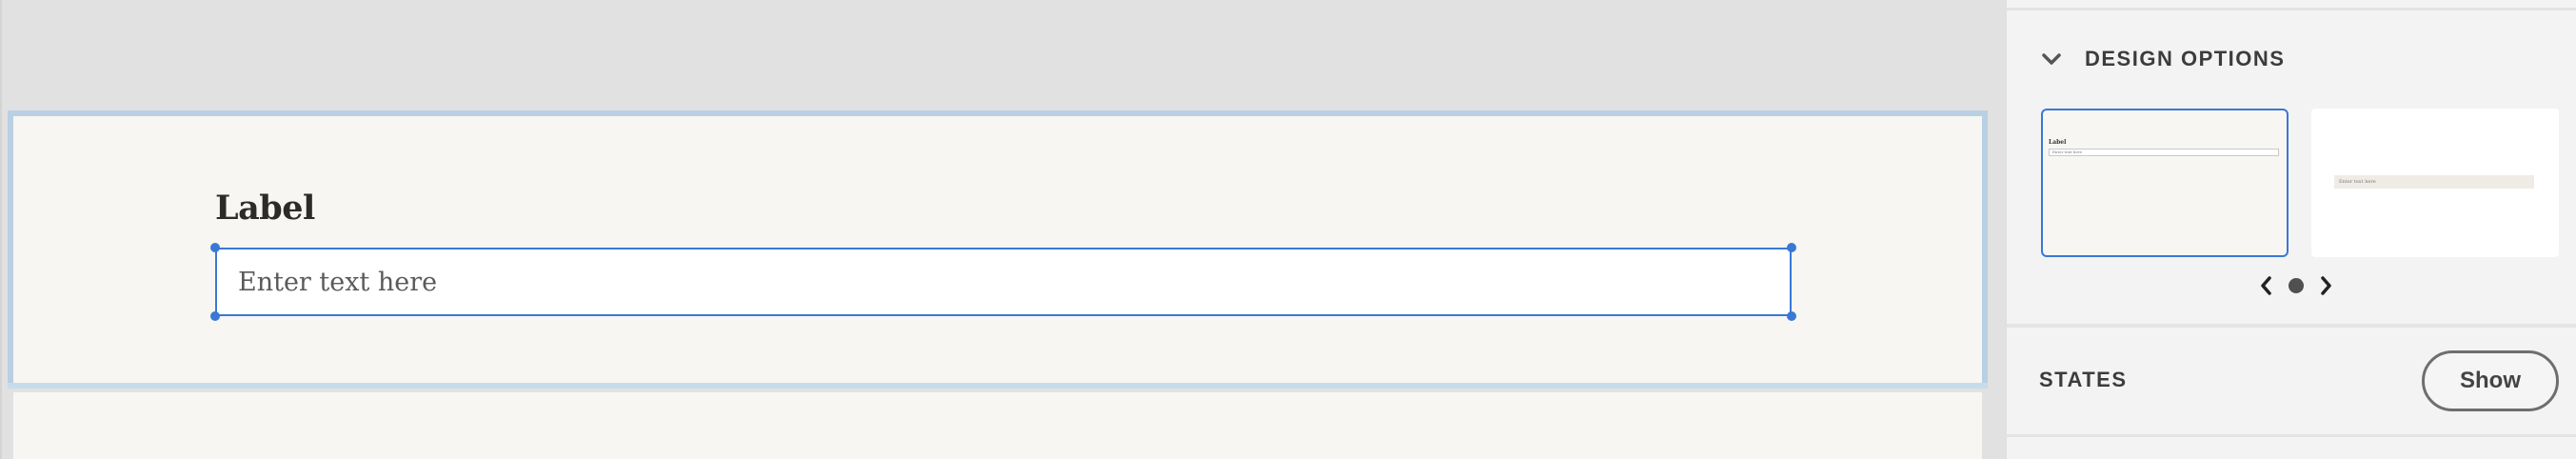 The width and height of the screenshot is (2576, 459). What do you see at coordinates (2266, 285) in the screenshot?
I see `chevron-left-icon` at bounding box center [2266, 285].